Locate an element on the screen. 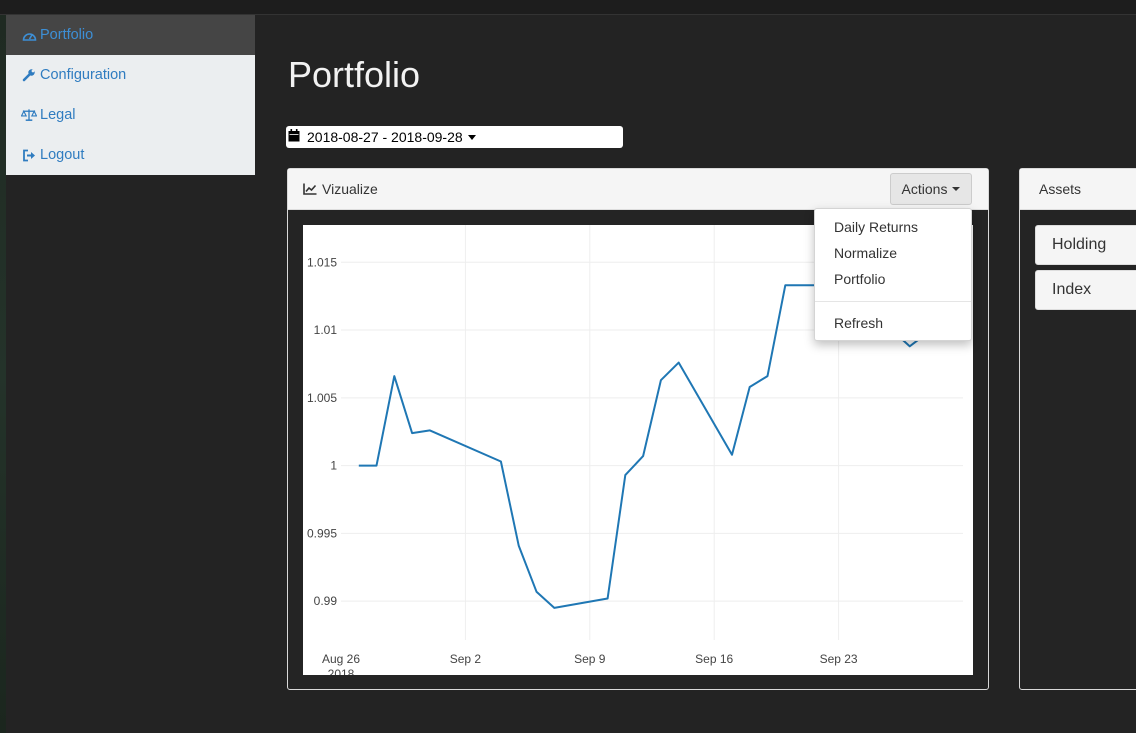  x-tick-label: Sep 9 is located at coordinates (590, 659).